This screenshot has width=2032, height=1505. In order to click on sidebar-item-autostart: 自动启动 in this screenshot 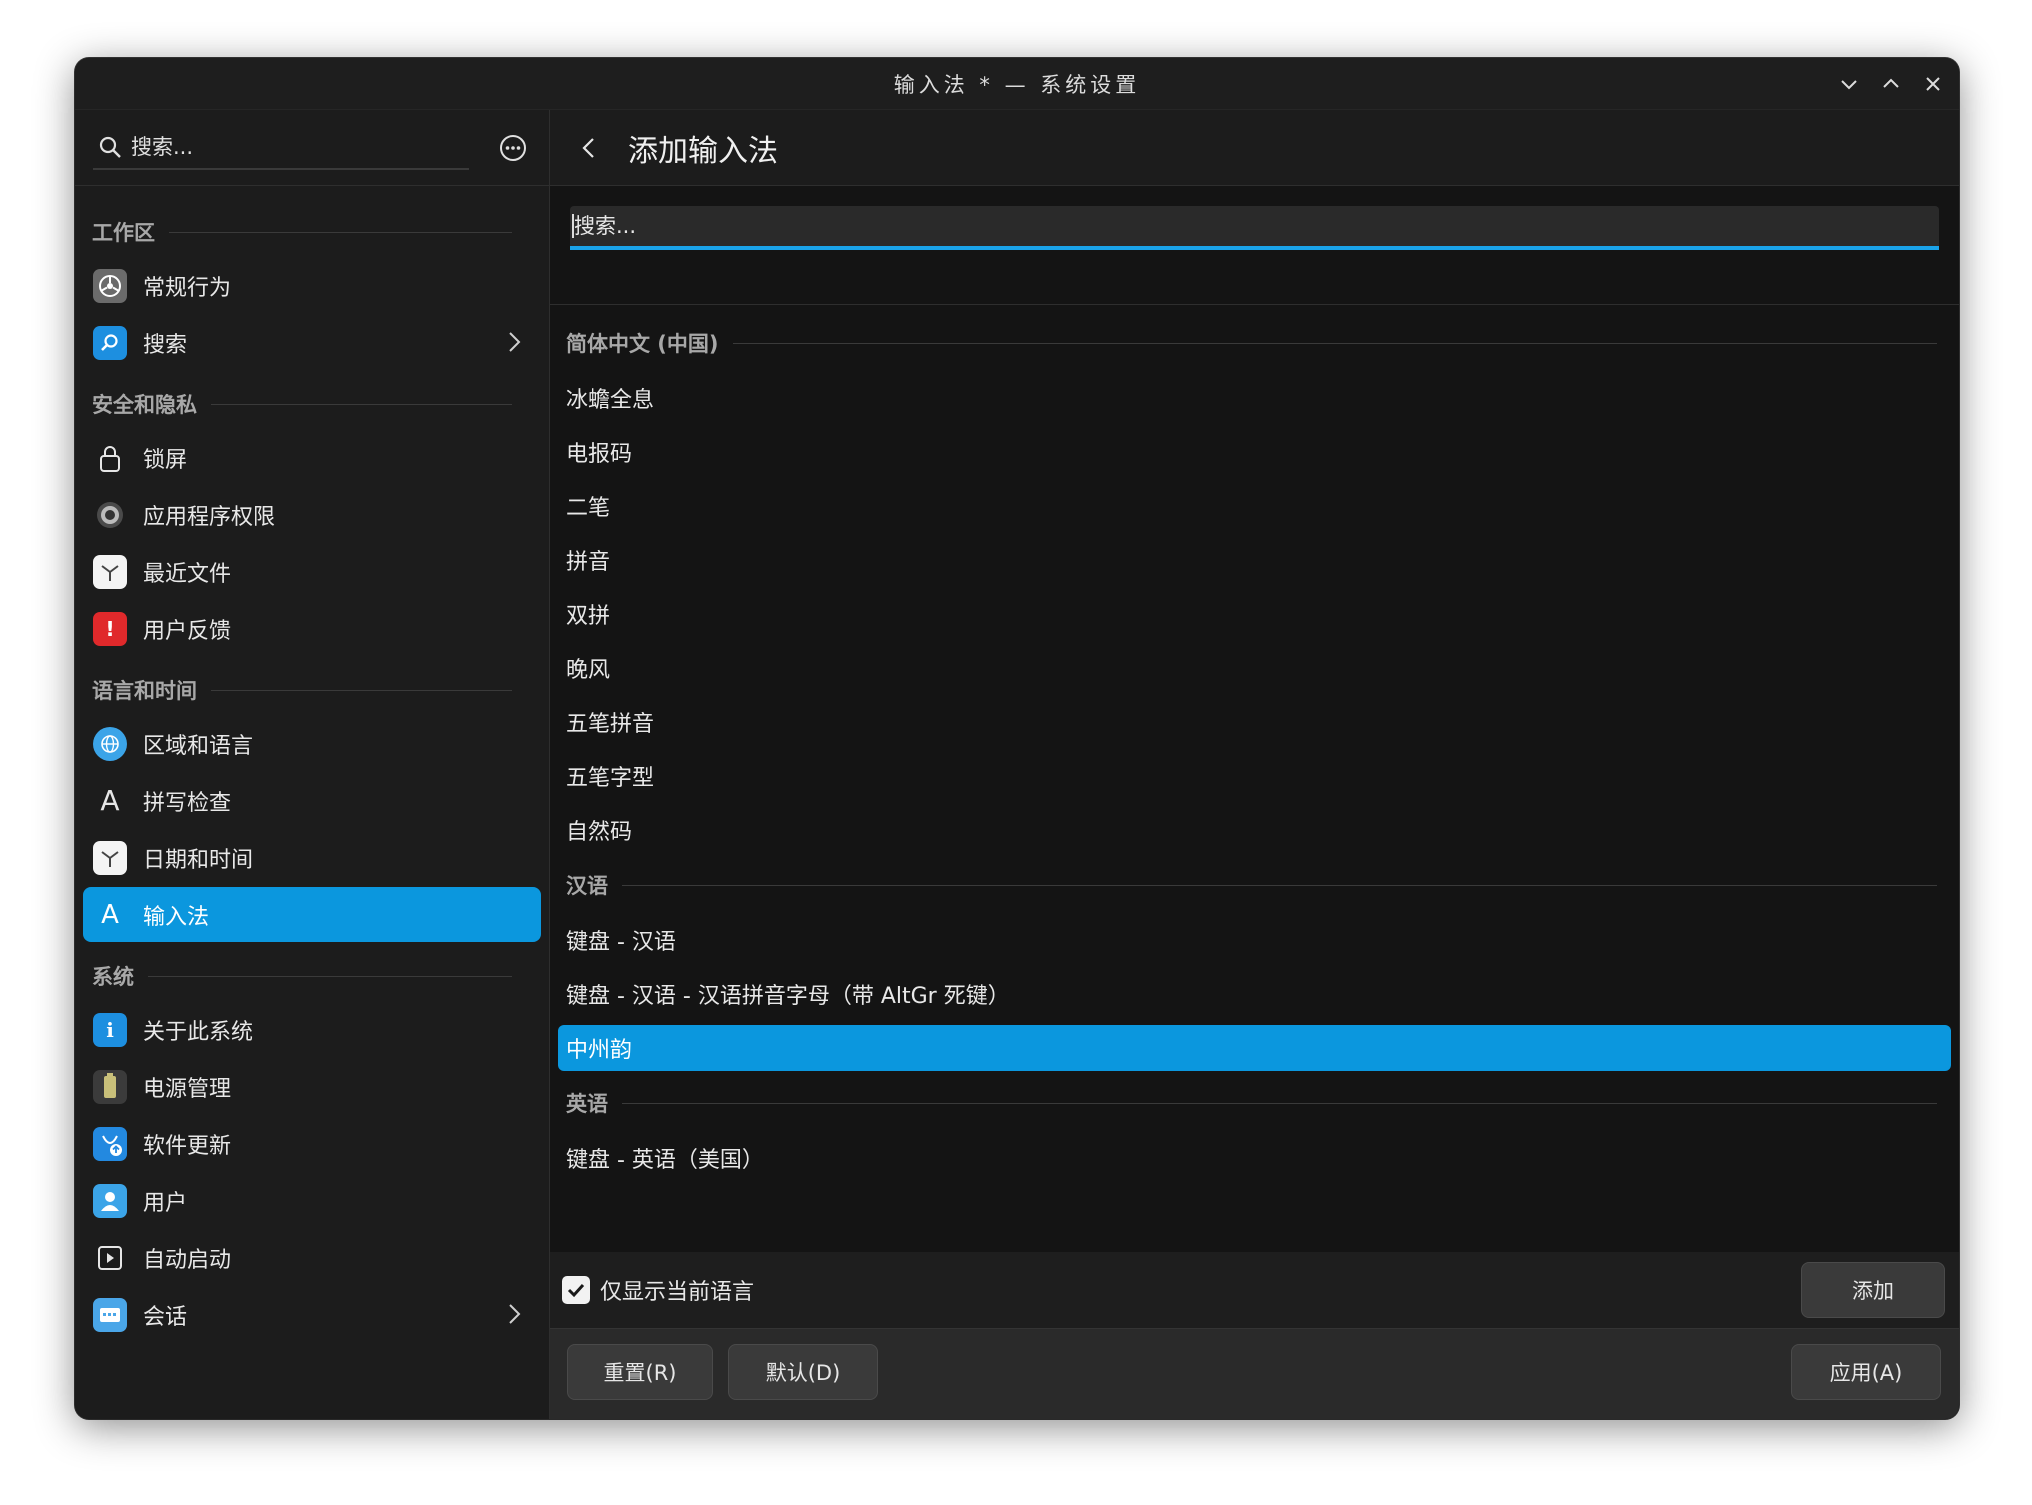, I will do `click(312, 1257)`.